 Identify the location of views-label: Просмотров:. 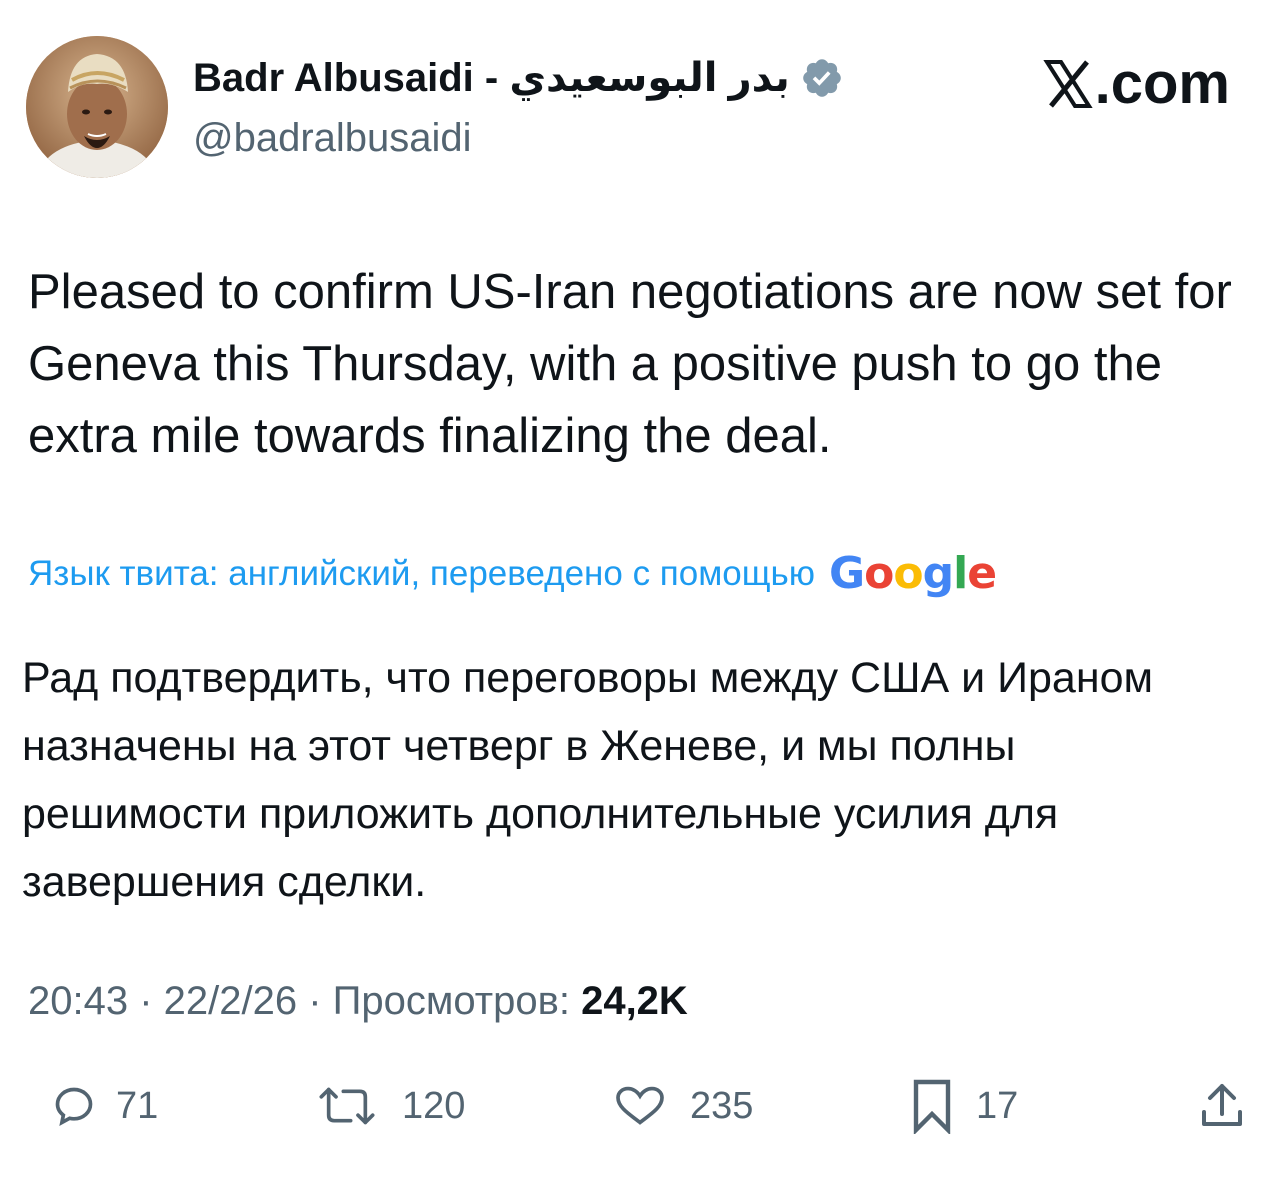
(457, 1001).